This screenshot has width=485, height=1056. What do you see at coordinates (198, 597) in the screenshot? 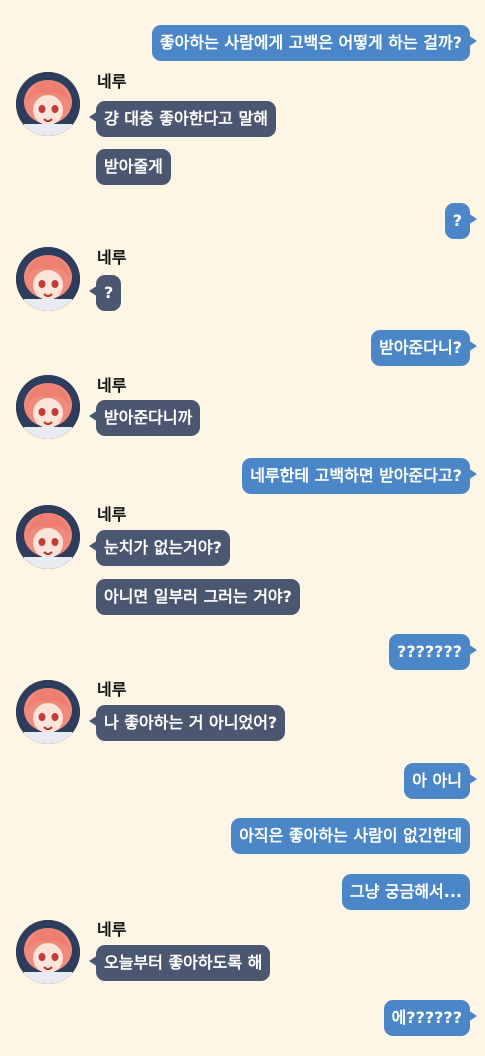
I see `bot-message-bubble: 아니면 일부러 그러는 거야?` at bounding box center [198, 597].